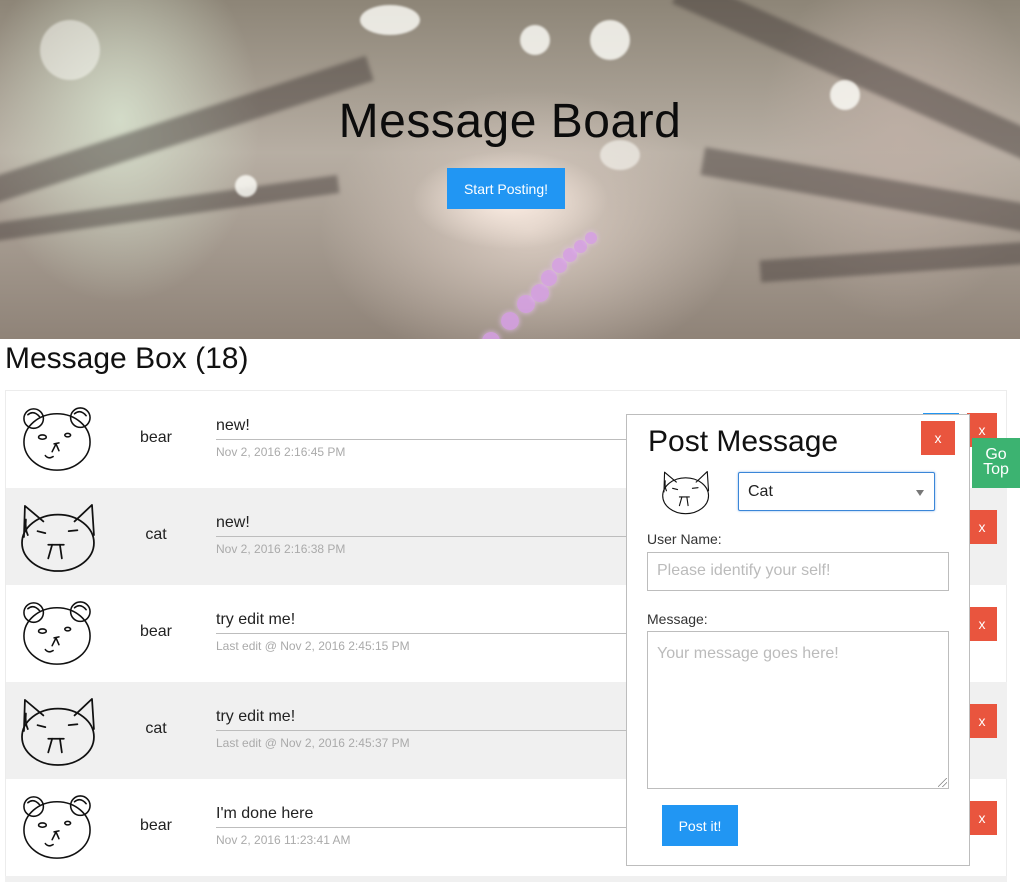 This screenshot has height=882, width=1020. What do you see at coordinates (798, 571) in the screenshot?
I see `username-input: Please identify your self!` at bounding box center [798, 571].